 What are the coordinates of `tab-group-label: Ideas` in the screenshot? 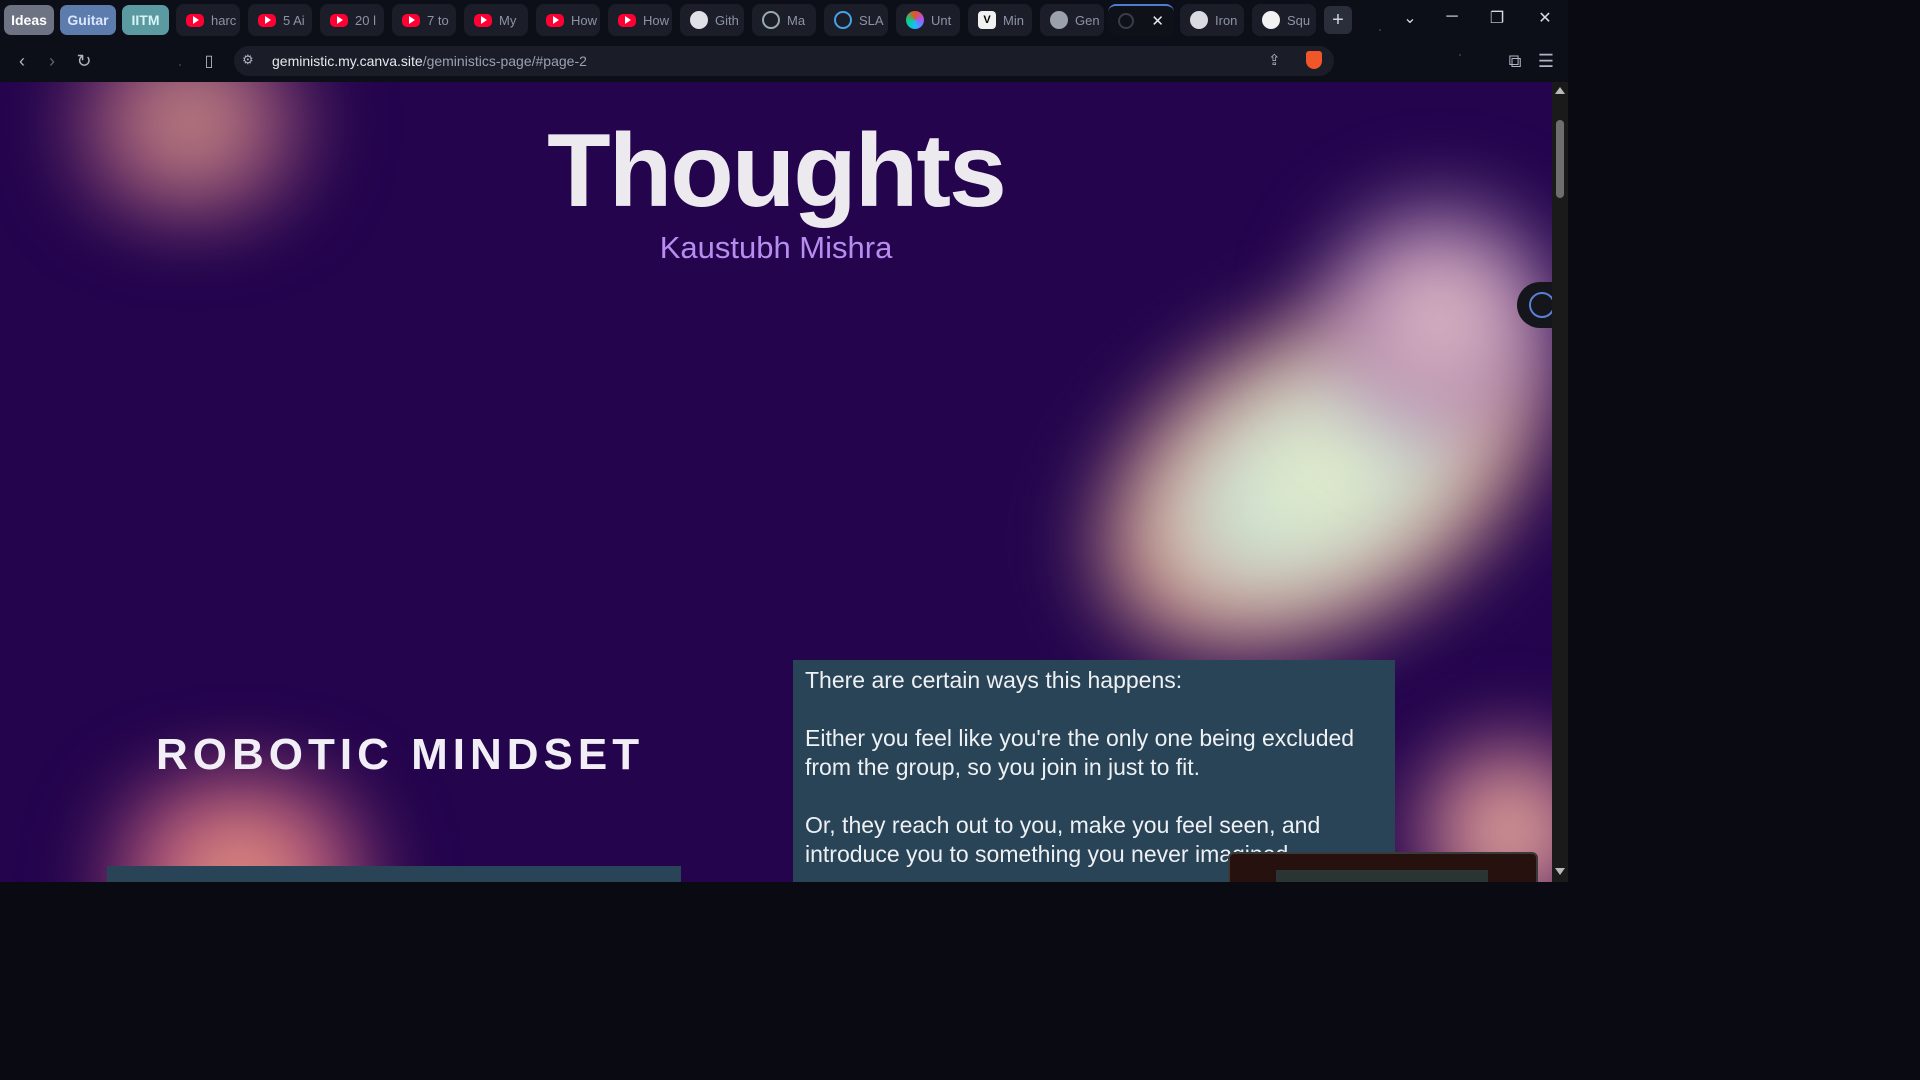 It's located at (29, 20).